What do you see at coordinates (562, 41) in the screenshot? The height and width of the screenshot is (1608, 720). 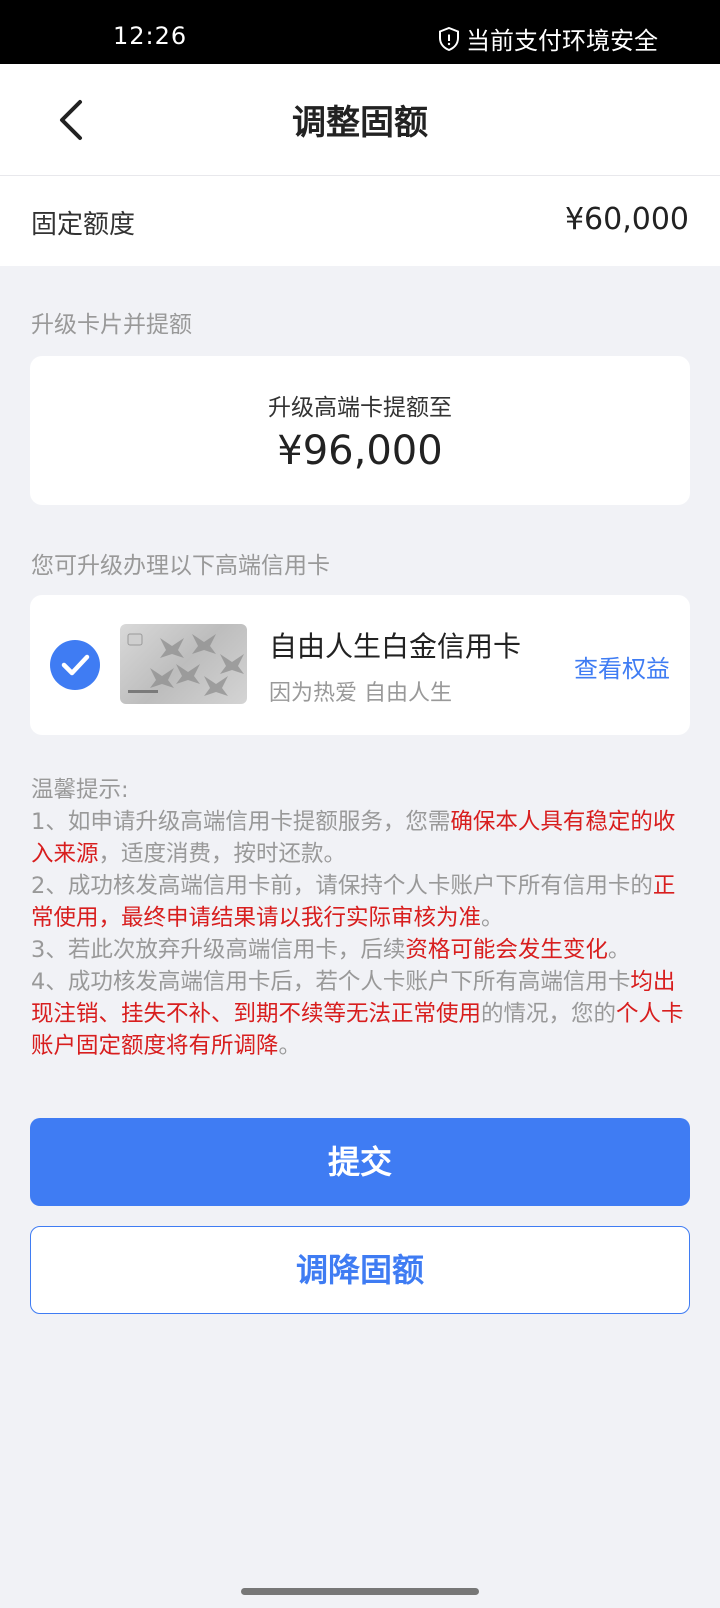 I see `security-text: 当前支付环境安全` at bounding box center [562, 41].